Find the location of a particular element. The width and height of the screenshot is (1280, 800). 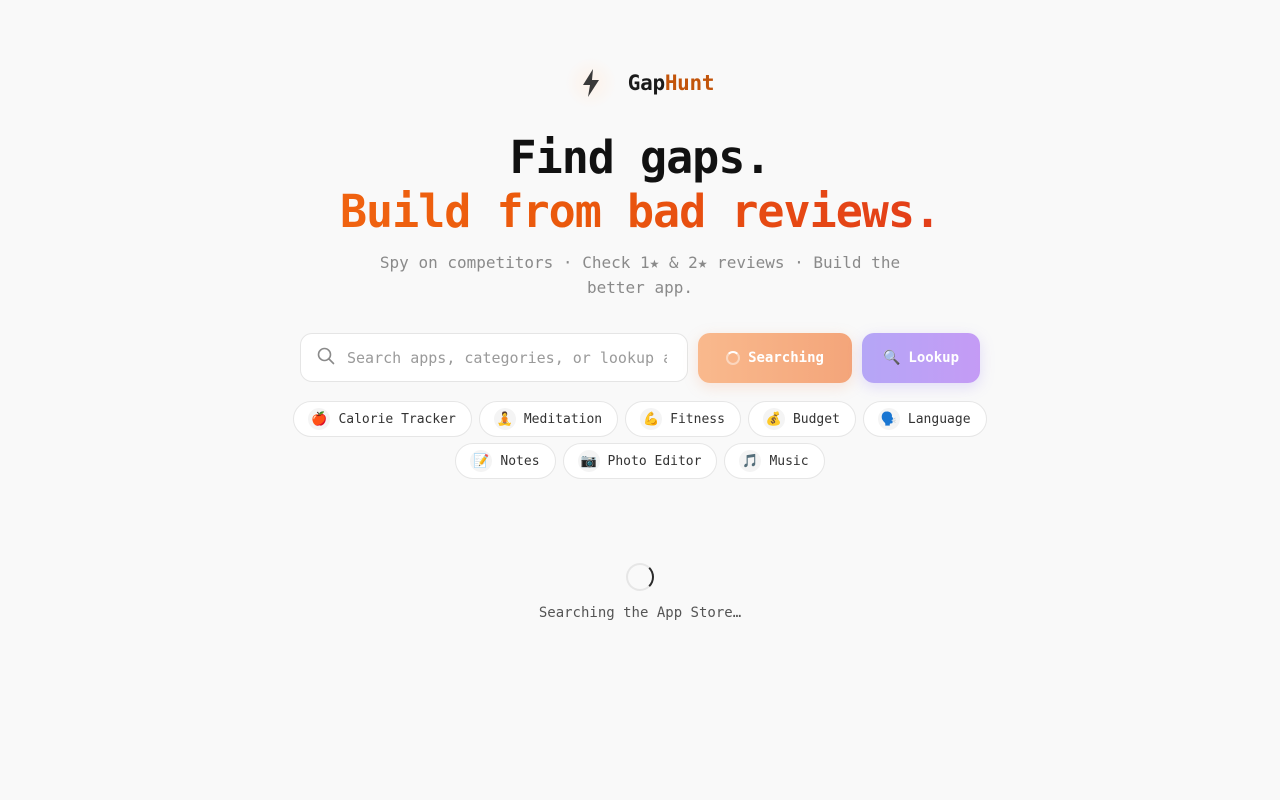

chip-label: Calorie Tracker is located at coordinates (397, 419).